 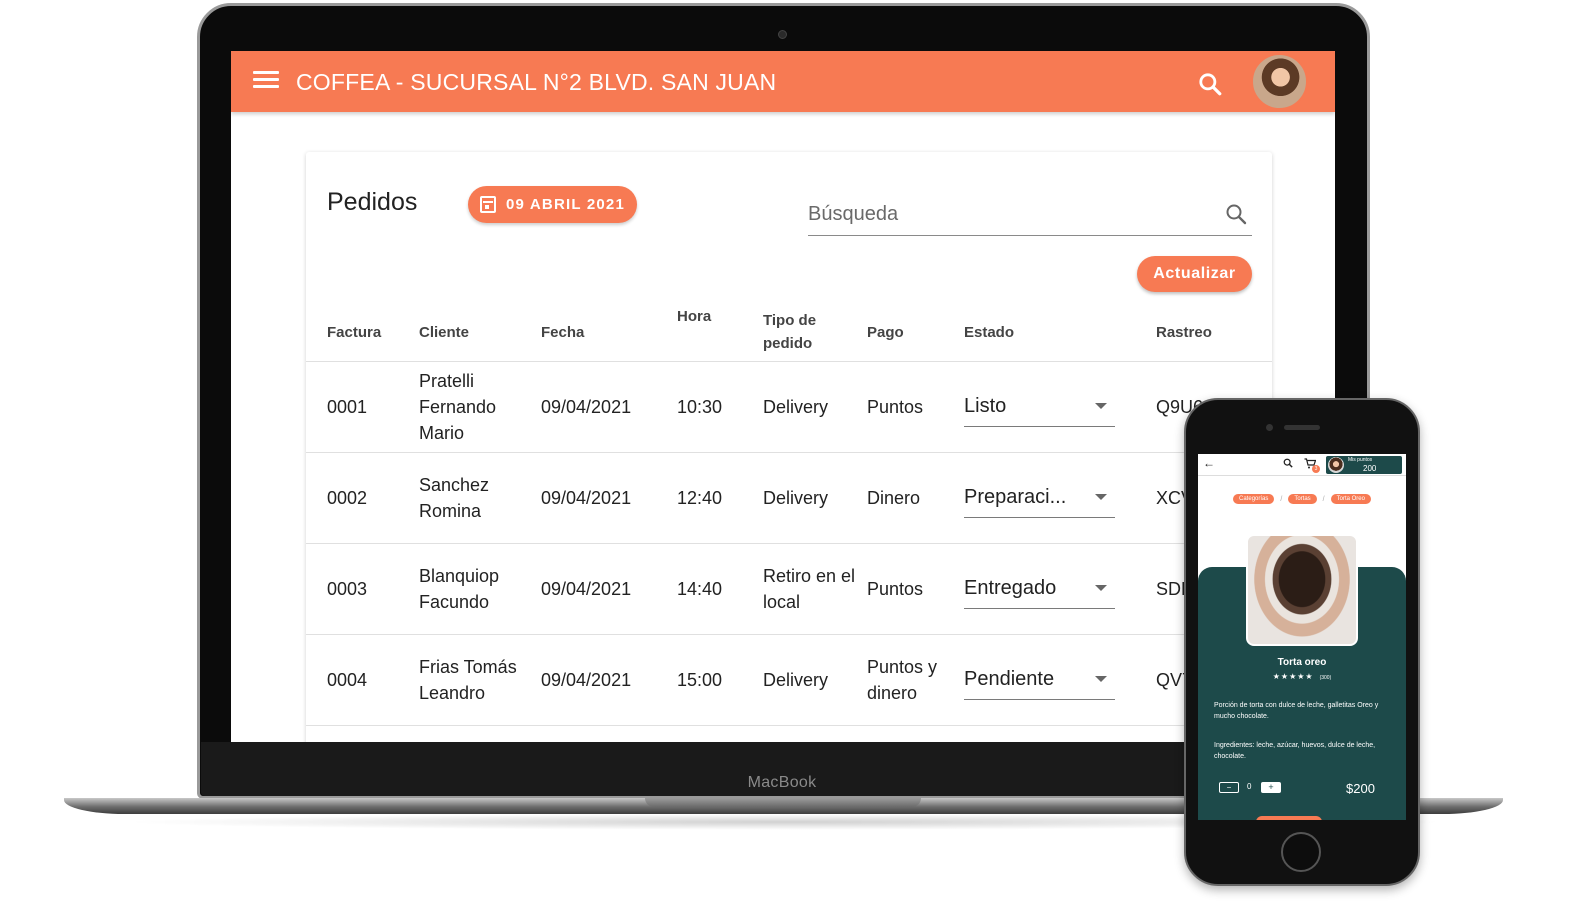 What do you see at coordinates (783, 802) in the screenshot?
I see `laptop-base-notch` at bounding box center [783, 802].